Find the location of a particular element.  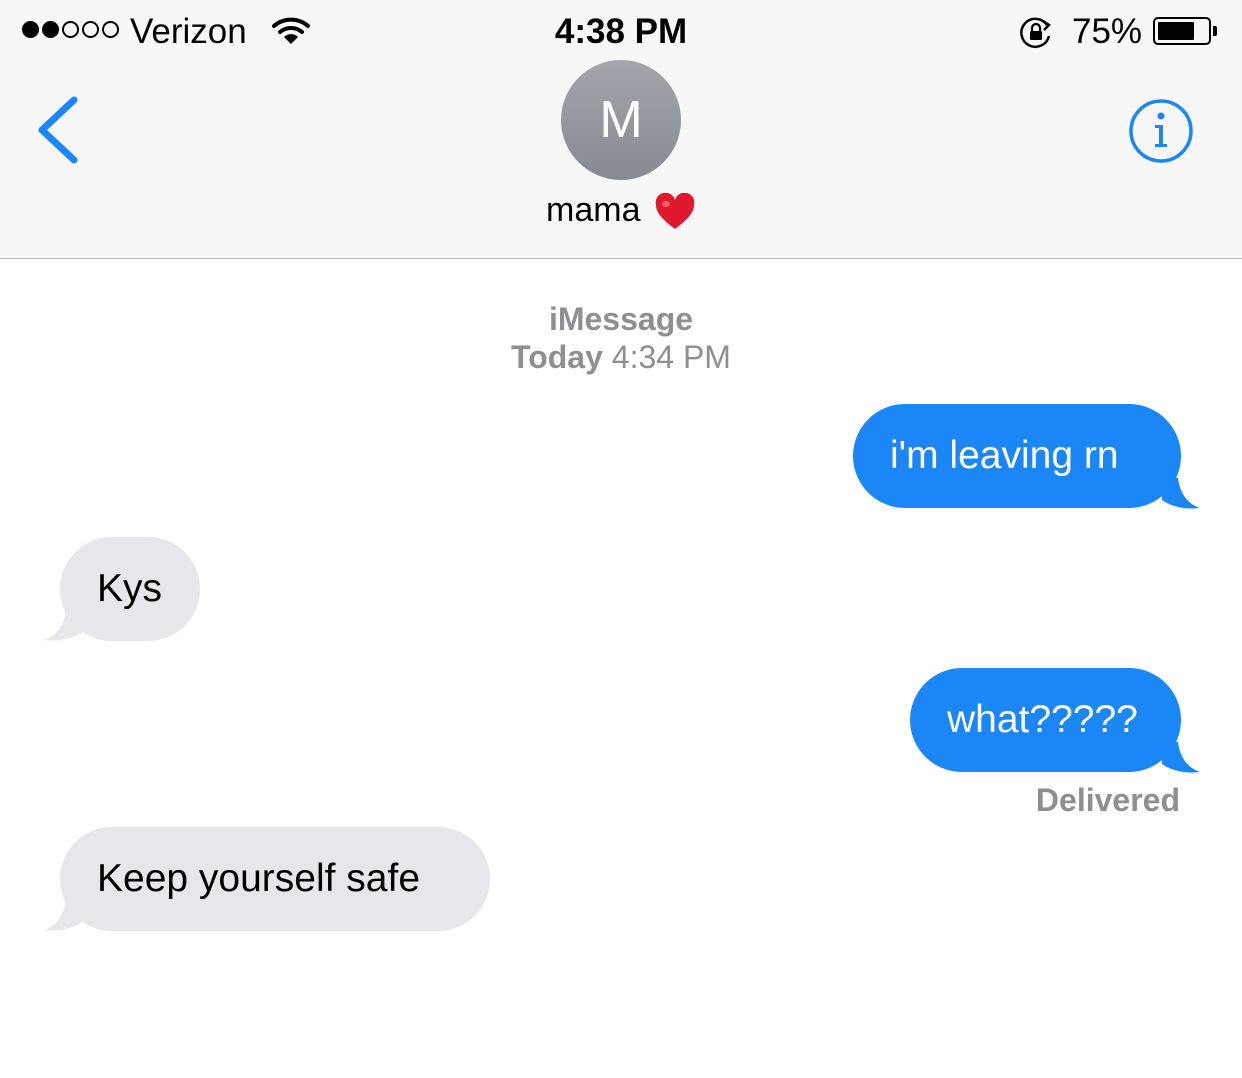

message-bubble-outgoing: what????? is located at coordinates (1045, 720).